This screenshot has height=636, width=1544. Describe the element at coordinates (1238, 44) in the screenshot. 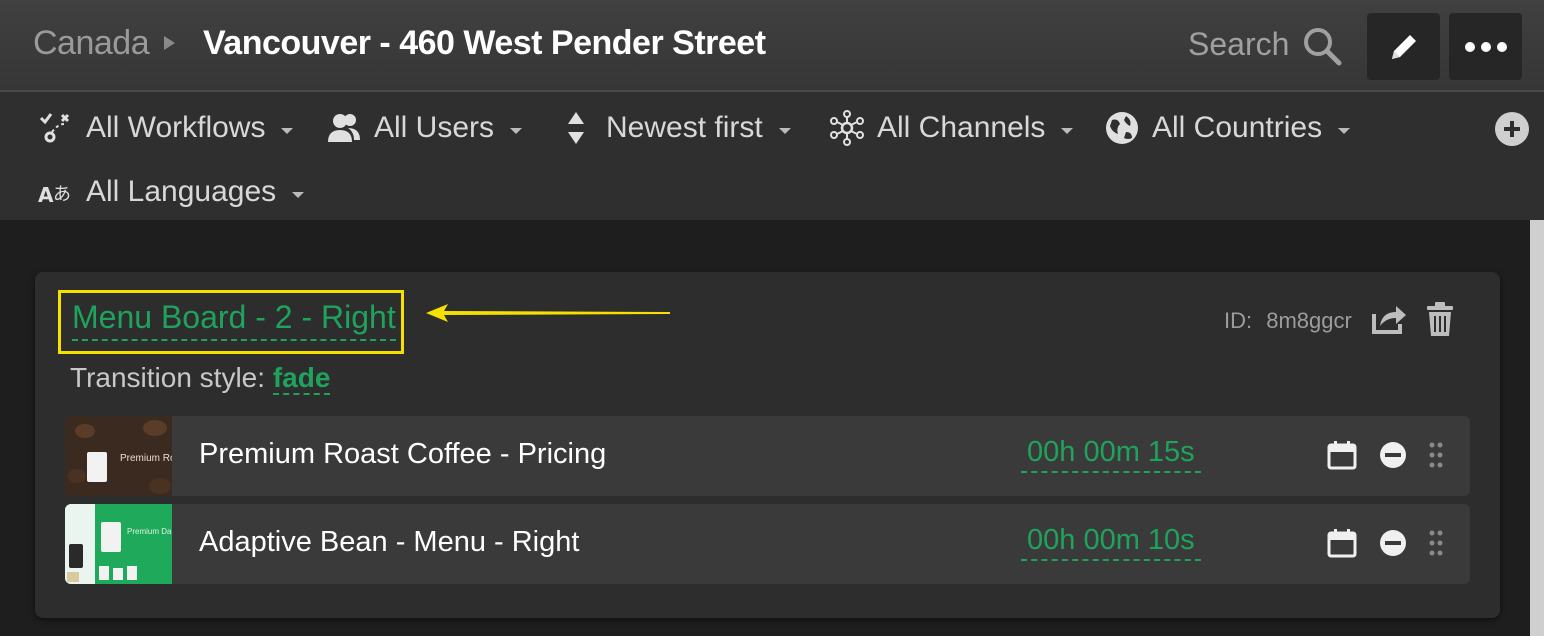

I see `search-label: Search` at that location.